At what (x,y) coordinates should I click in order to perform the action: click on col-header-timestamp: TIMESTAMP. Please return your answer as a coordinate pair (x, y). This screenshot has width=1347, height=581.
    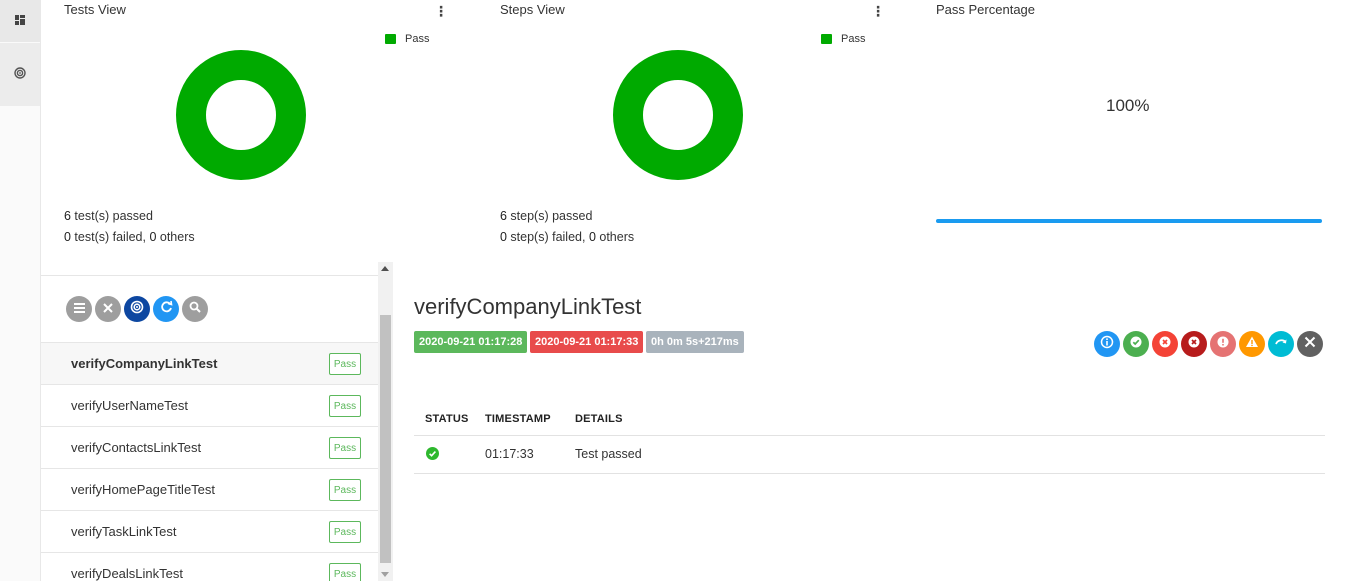
    Looking at the image, I should click on (518, 419).